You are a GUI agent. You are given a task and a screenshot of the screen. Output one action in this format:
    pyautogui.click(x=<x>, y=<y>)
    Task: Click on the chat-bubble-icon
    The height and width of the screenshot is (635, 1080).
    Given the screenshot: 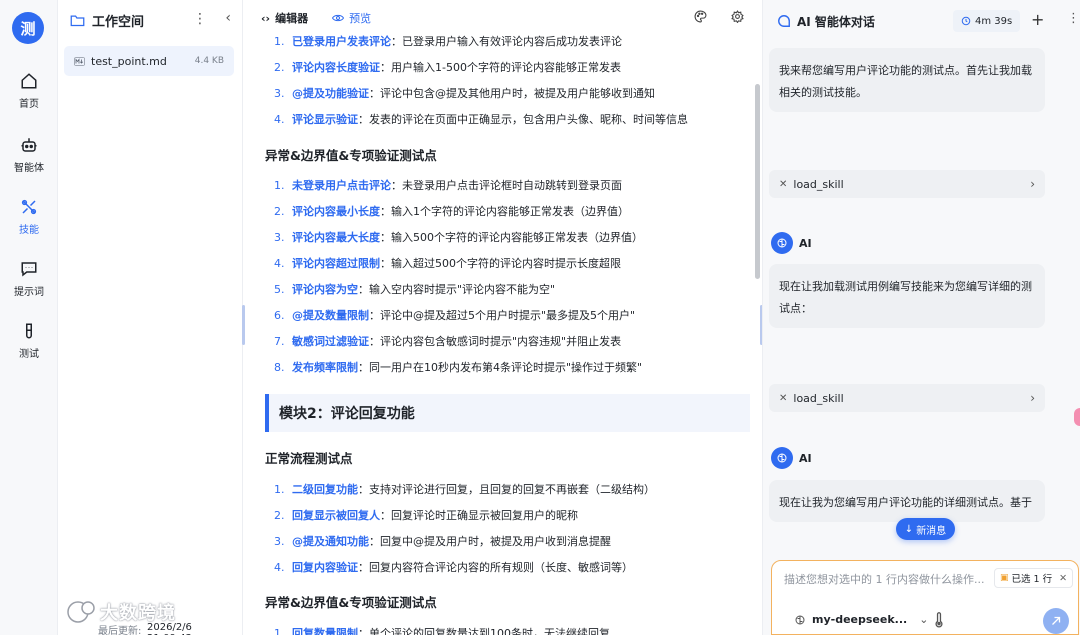 What is the action you would take?
    pyautogui.click(x=784, y=21)
    